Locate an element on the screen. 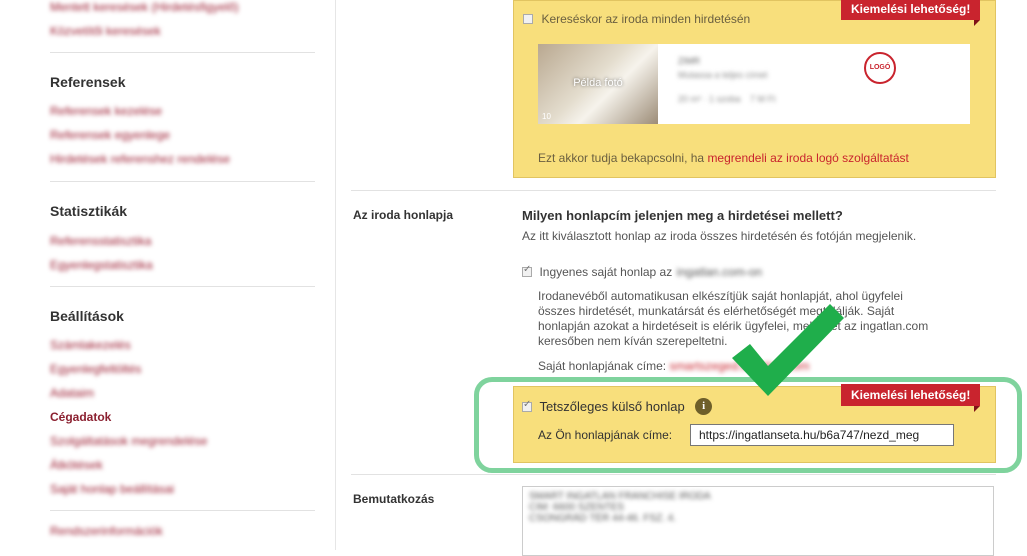  intro-section-label: Bemutatkozás is located at coordinates (394, 499).